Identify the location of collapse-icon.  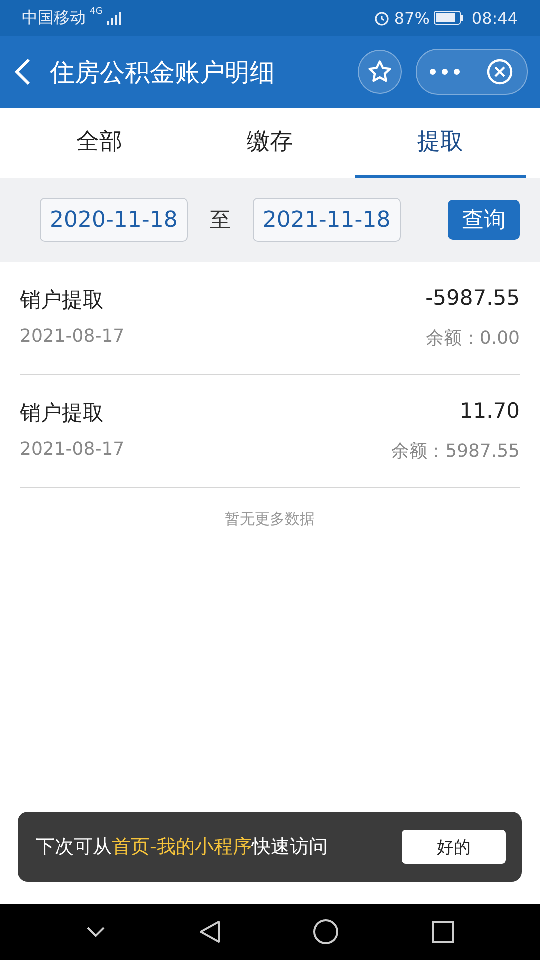
(96, 932).